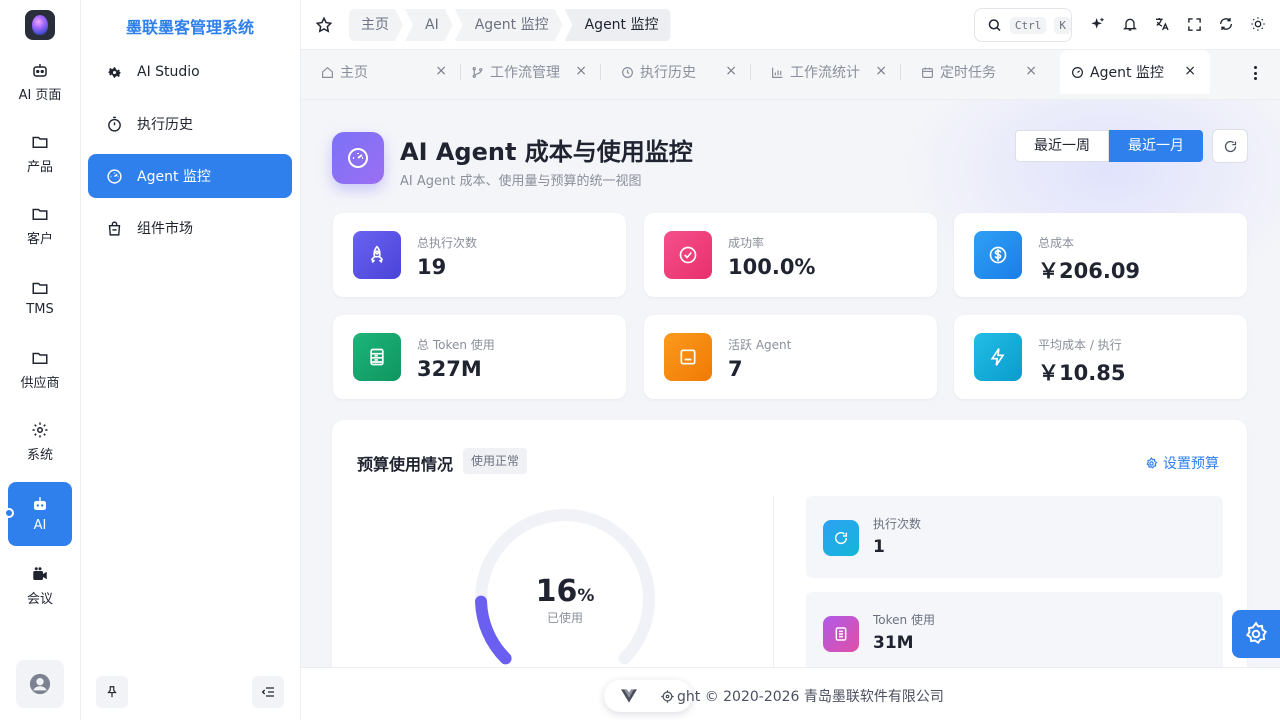  Describe the element at coordinates (1023, 25) in the screenshot. I see `search-button: Ctrl K` at that location.